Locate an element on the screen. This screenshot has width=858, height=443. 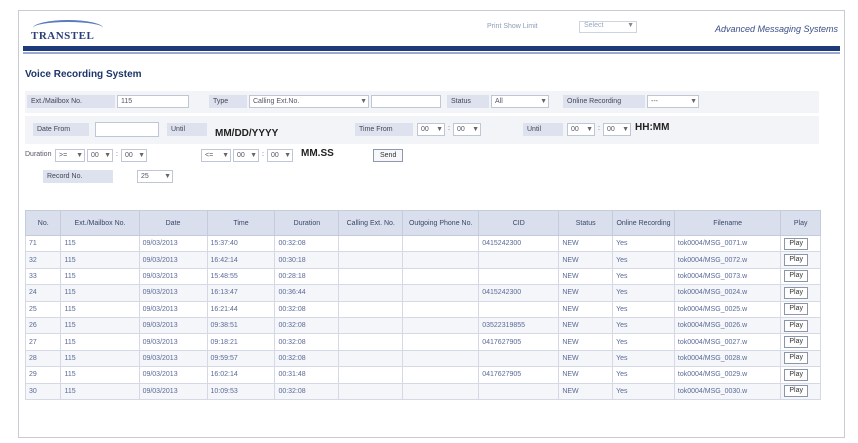
duration-mm2-value: 00 is located at coordinates (241, 155).